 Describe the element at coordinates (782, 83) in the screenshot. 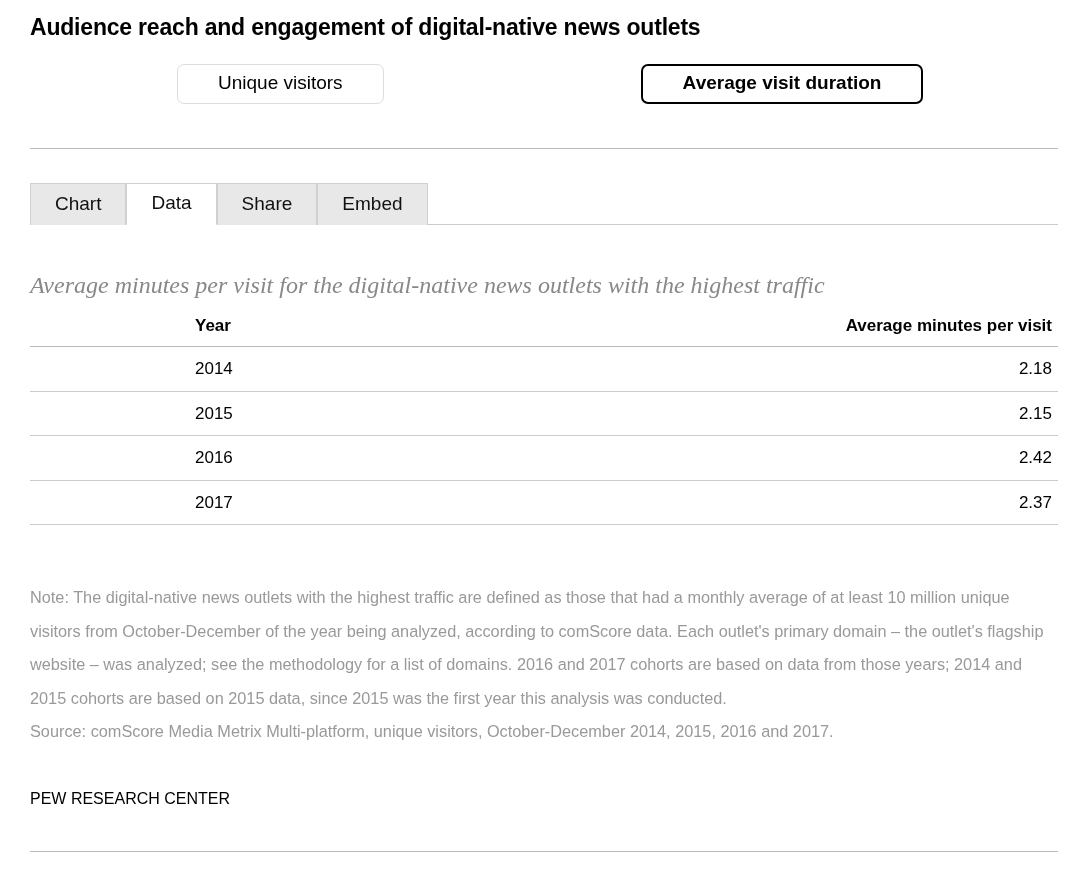

I see `toggle-button: Average visit duration` at that location.